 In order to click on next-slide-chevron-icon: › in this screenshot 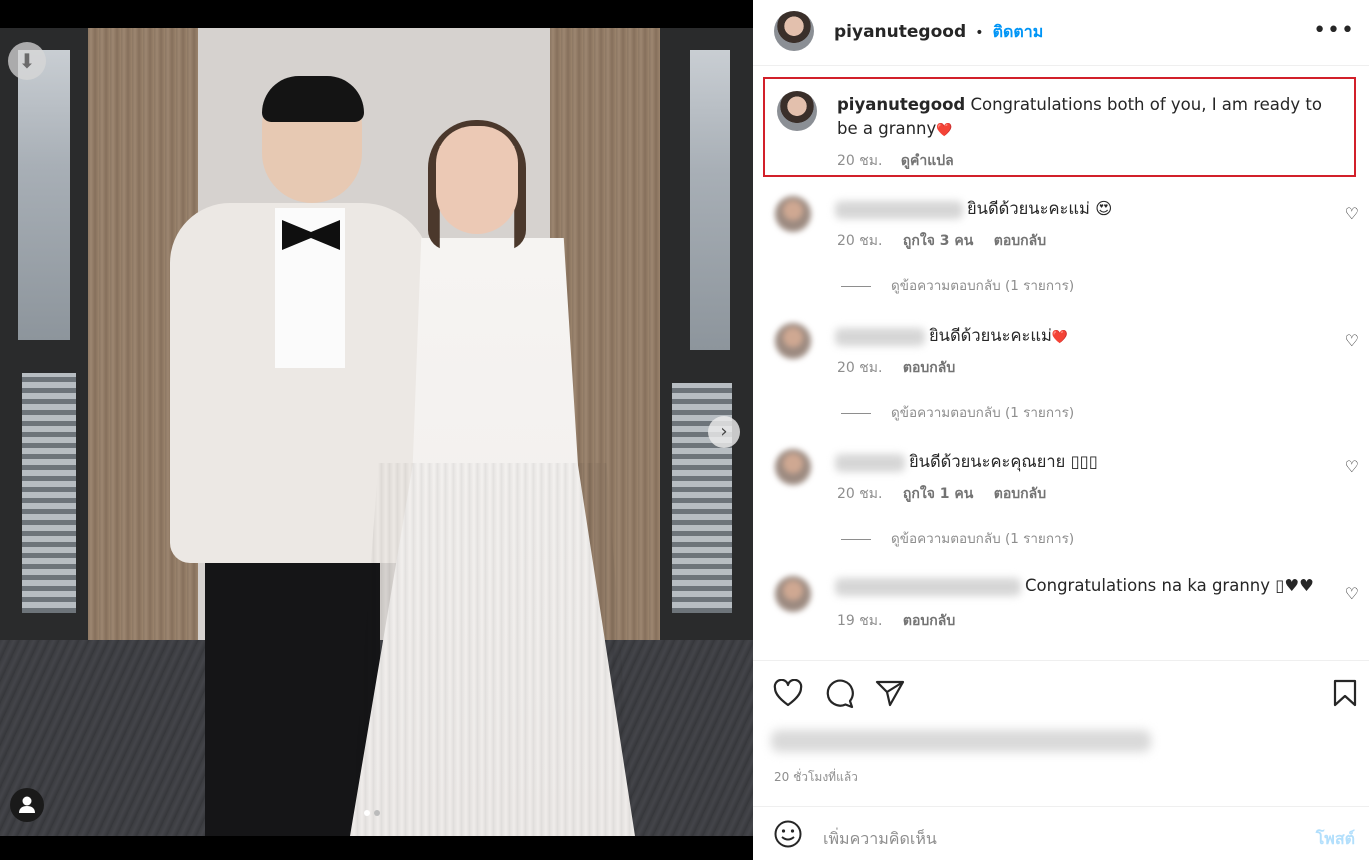, I will do `click(724, 432)`.